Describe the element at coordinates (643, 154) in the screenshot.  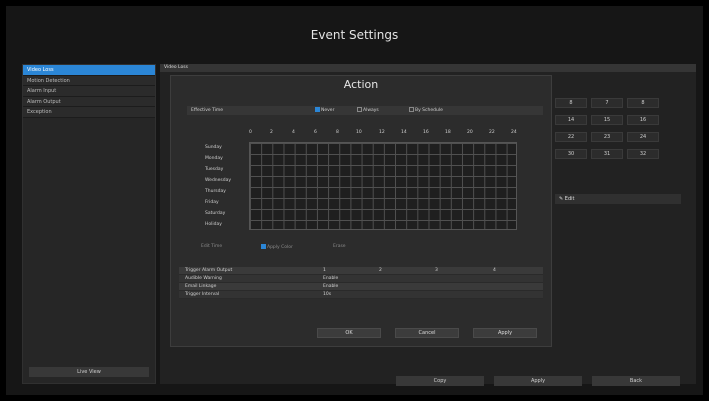
I see `channel-cell: 32` at that location.